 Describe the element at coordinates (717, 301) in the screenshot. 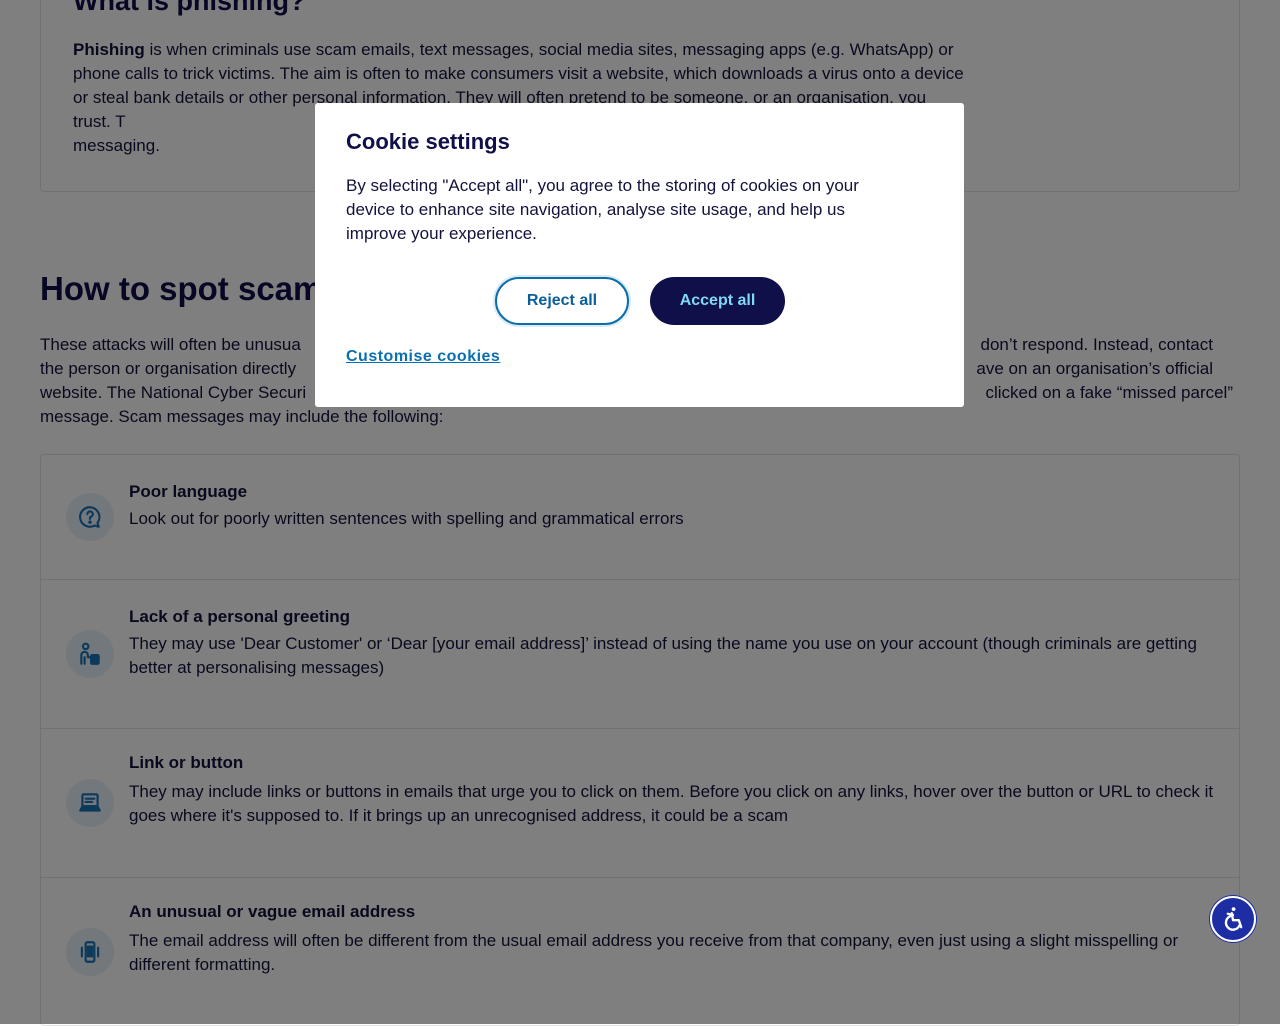

I see `accept-all-button: Accept all` at that location.